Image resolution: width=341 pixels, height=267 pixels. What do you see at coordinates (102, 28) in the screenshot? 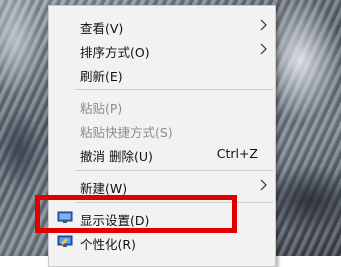
I see `menu-item-label: 查看(V)` at bounding box center [102, 28].